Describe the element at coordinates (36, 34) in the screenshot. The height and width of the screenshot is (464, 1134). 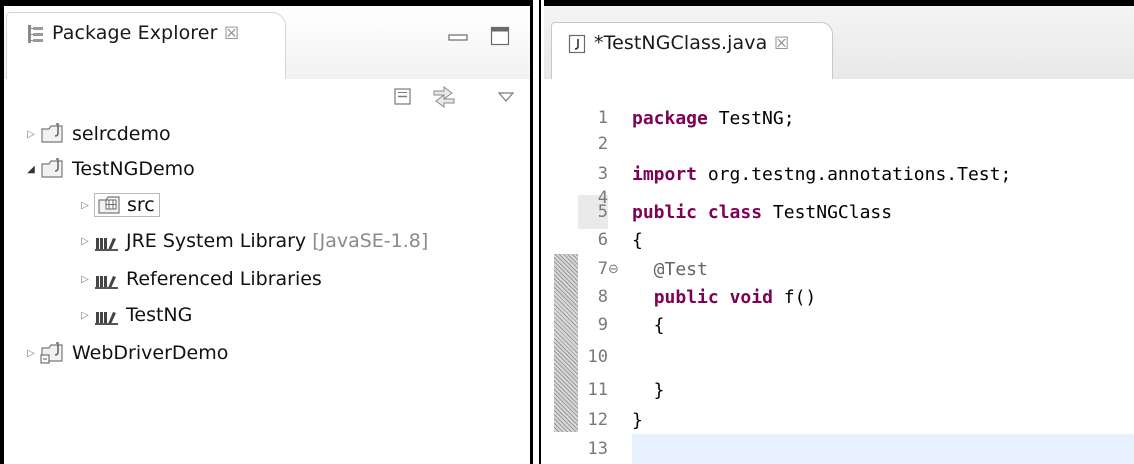
I see `package-explorer-icon` at that location.